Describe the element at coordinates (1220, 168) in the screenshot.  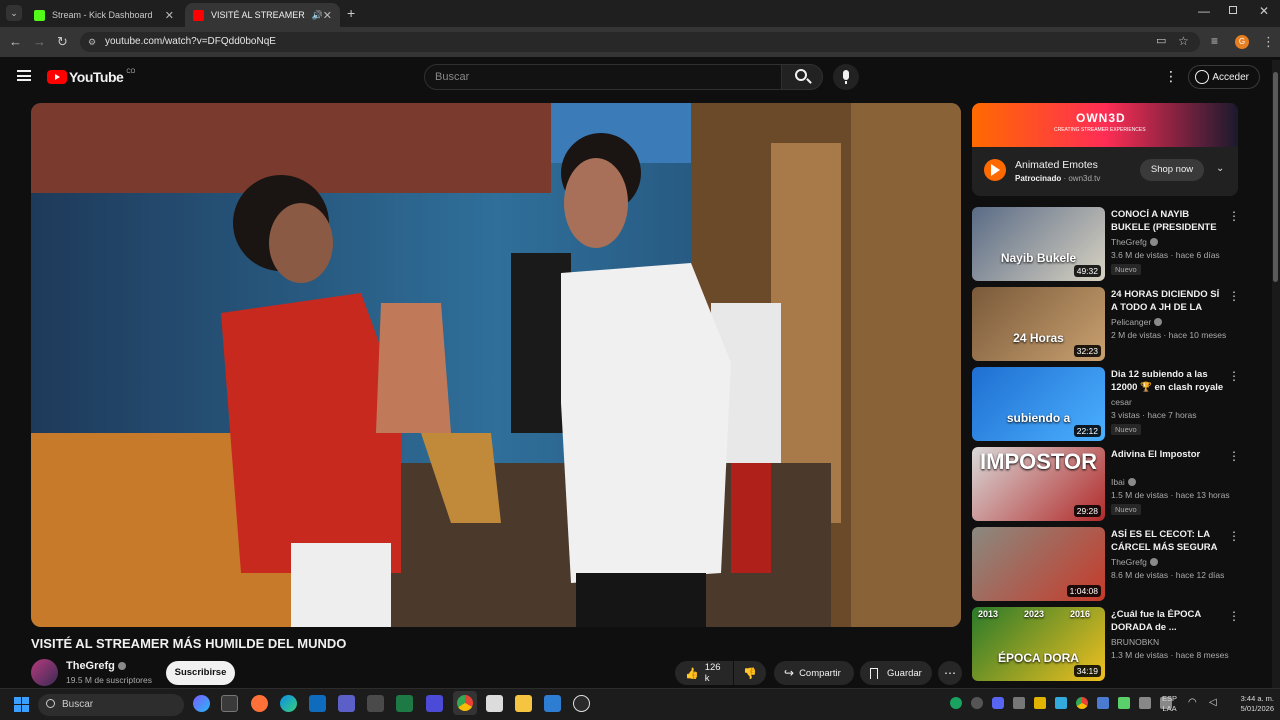
I see `ad-expand-chevron-icon: ⌄` at that location.